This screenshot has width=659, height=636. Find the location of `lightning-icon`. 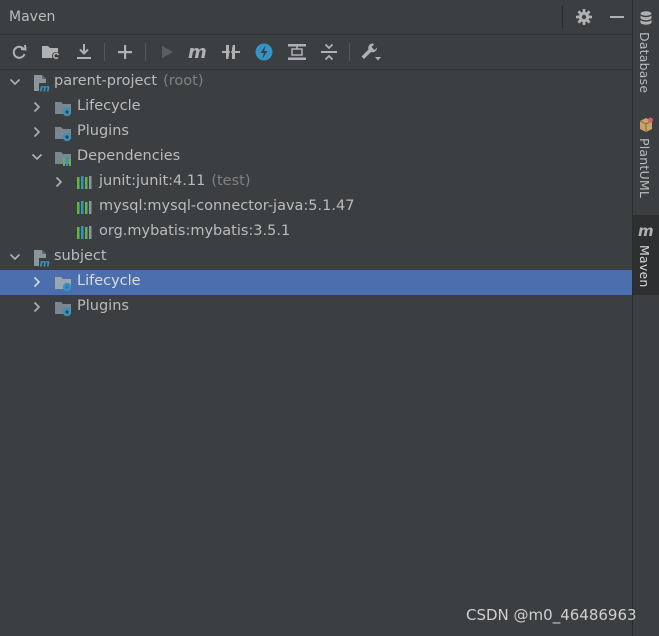

lightning-icon is located at coordinates (264, 52).